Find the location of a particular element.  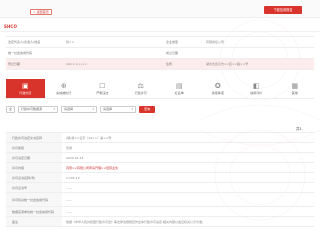

tab-label: 信用评价 is located at coordinates (256, 93).